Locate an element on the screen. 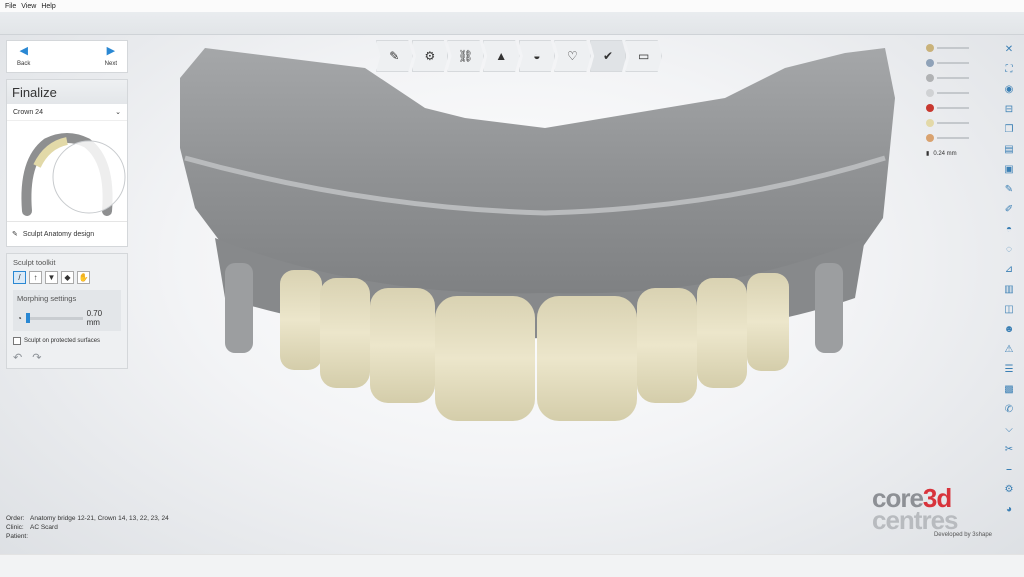 The height and width of the screenshot is (577, 1024). cube-icon: ▣ is located at coordinates (1009, 169).